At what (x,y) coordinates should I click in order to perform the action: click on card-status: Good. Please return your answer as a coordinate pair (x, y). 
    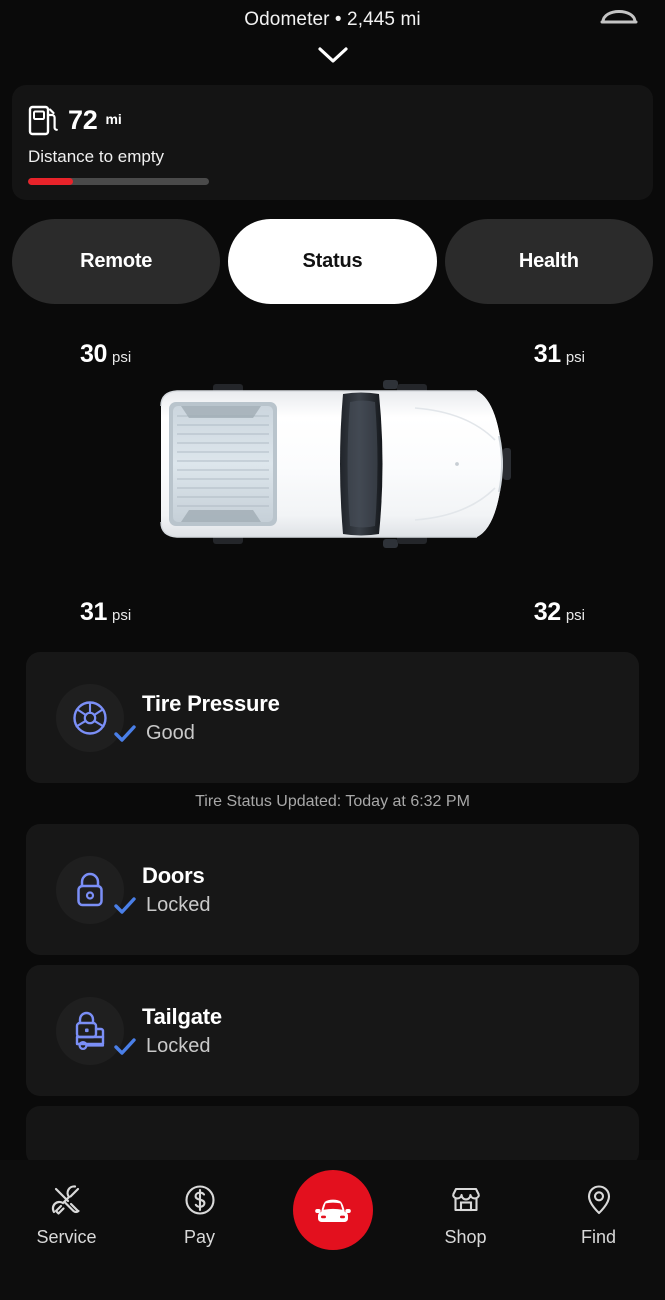
    Looking at the image, I should click on (170, 732).